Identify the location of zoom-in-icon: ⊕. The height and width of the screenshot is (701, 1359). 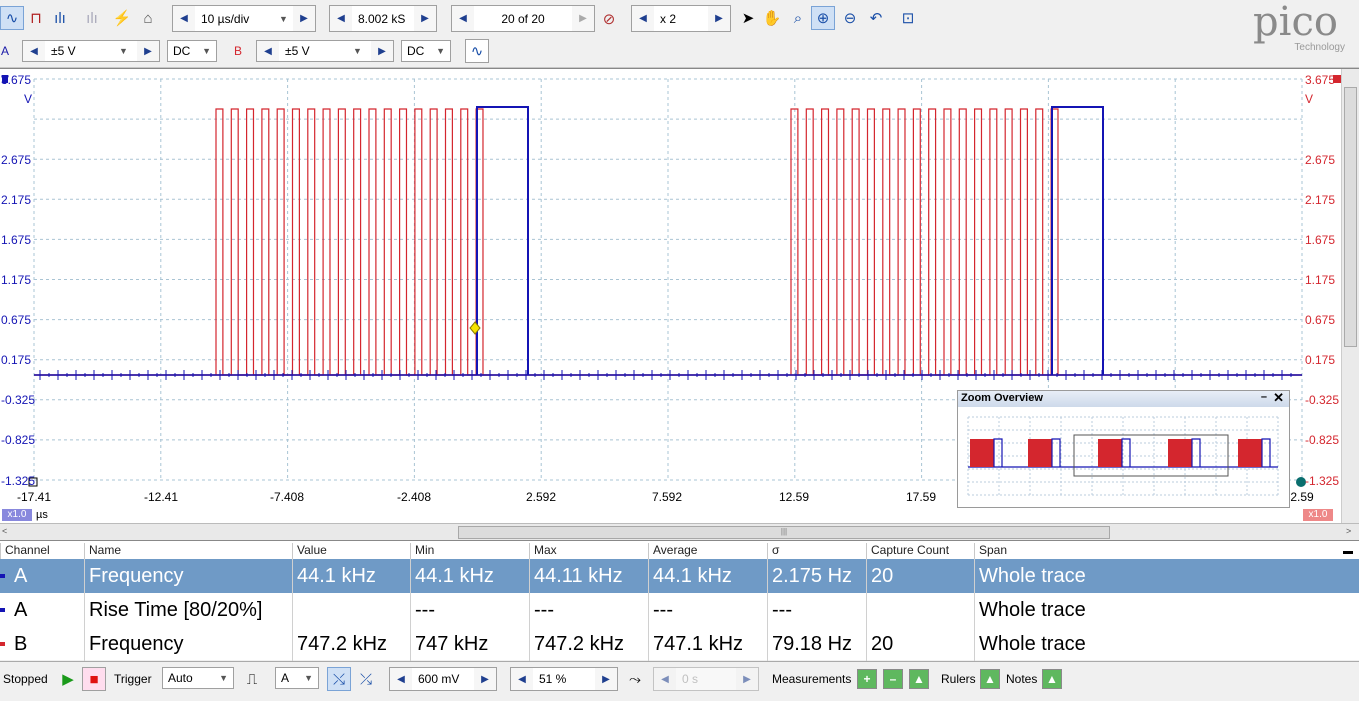
(823, 18).